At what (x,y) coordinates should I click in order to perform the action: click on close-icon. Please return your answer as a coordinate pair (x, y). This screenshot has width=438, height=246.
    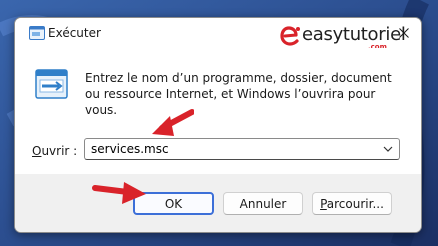
    Looking at the image, I should click on (404, 33).